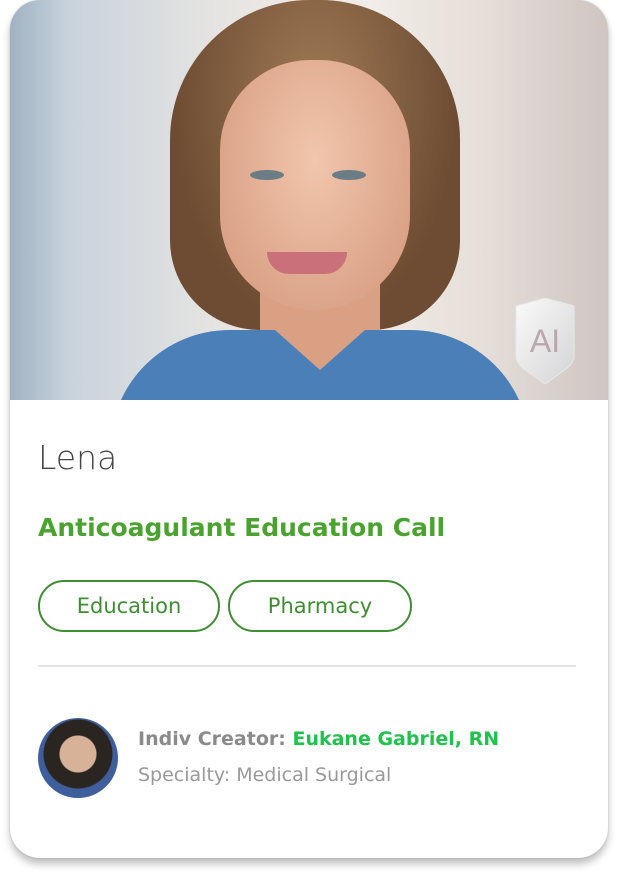 The image size is (630, 884). Describe the element at coordinates (78, 457) in the screenshot. I see `persona-name: Lena` at that location.